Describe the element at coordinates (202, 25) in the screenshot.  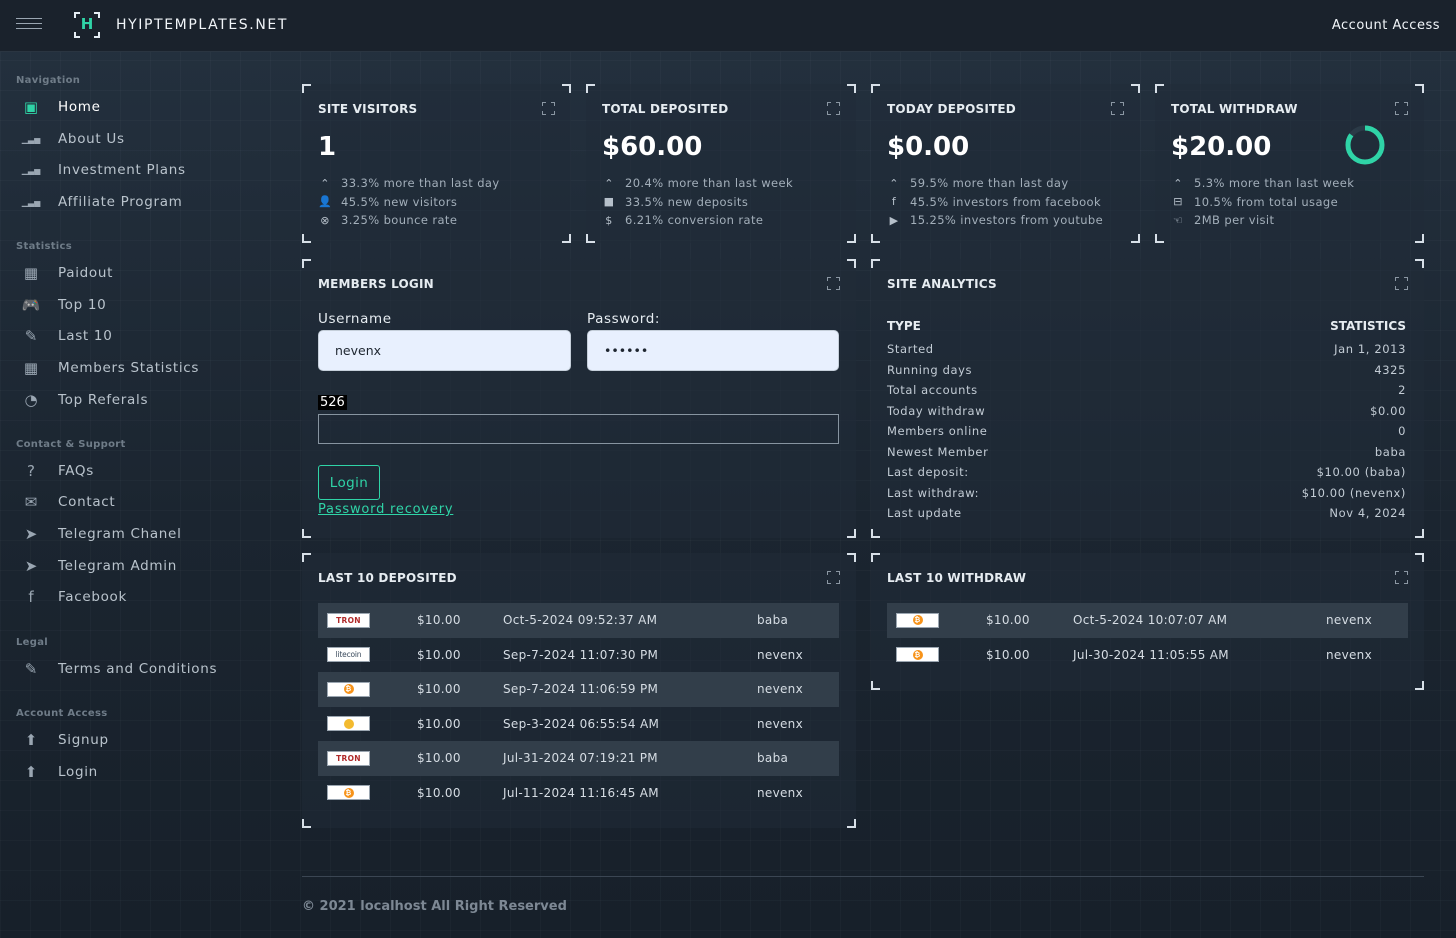
I see `brand-name: HYIPTEMPLATES.NET` at that location.